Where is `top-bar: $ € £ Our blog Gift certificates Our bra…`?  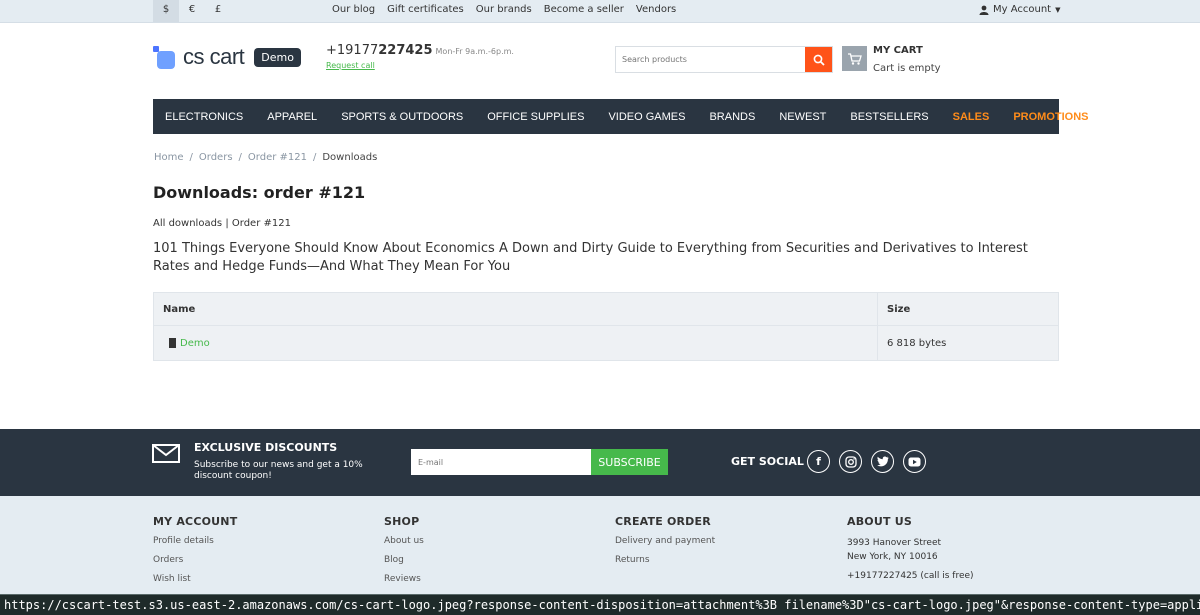 top-bar: $ € £ Our blog Gift certificates Our bra… is located at coordinates (600, 11).